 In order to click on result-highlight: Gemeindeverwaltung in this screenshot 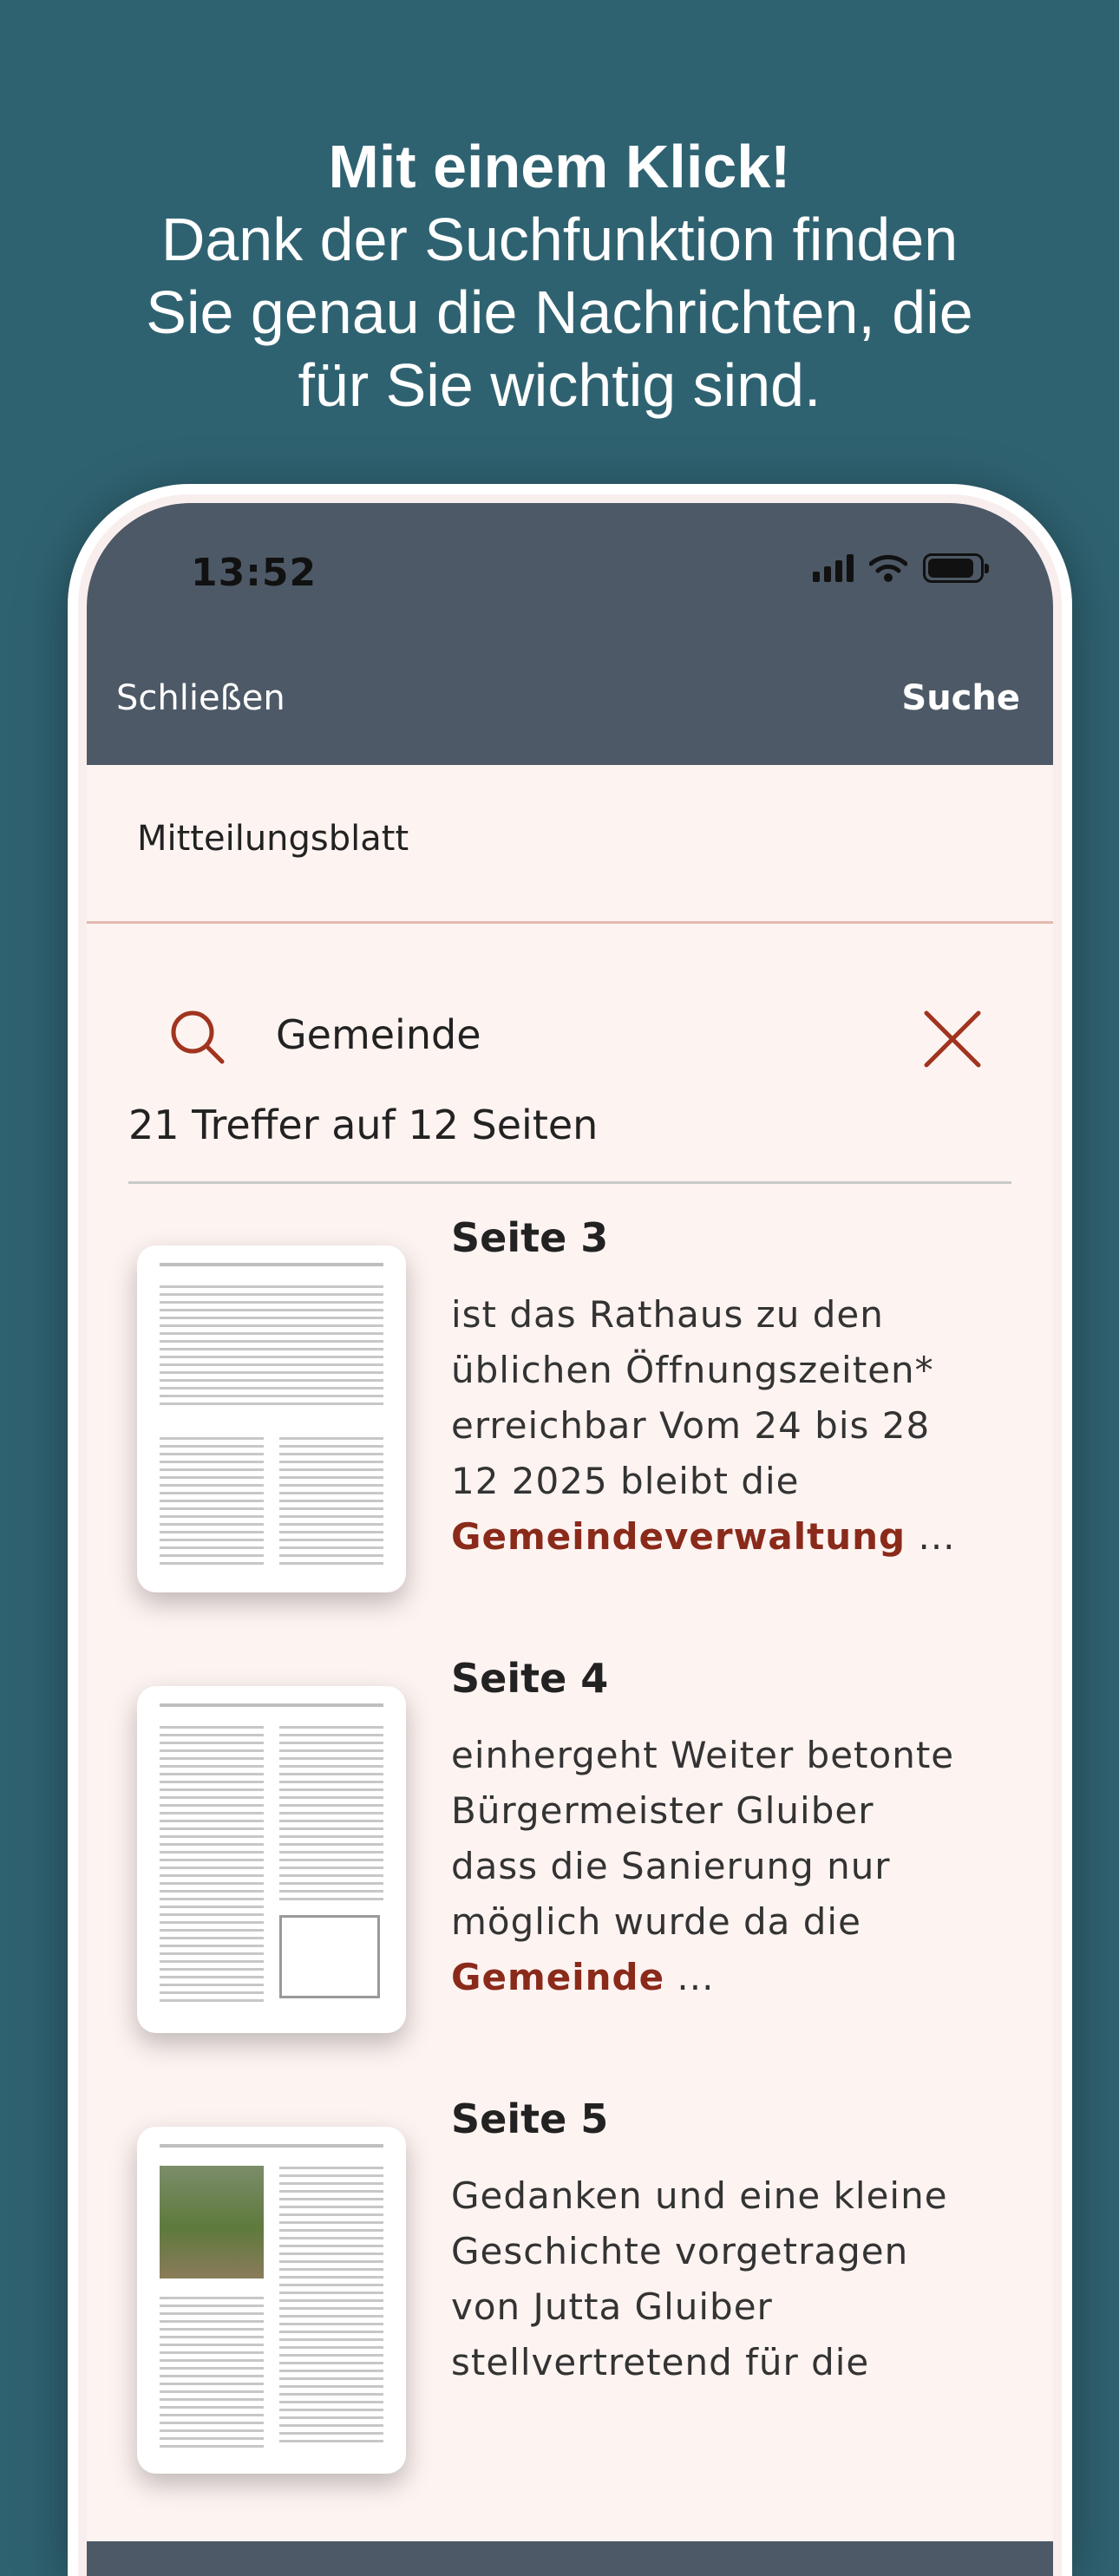, I will do `click(679, 1536)`.